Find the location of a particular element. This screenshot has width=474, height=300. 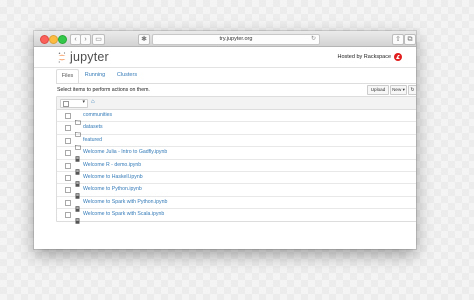

hosted-by-text: Hosted by Rackspace is located at coordinates (364, 57).